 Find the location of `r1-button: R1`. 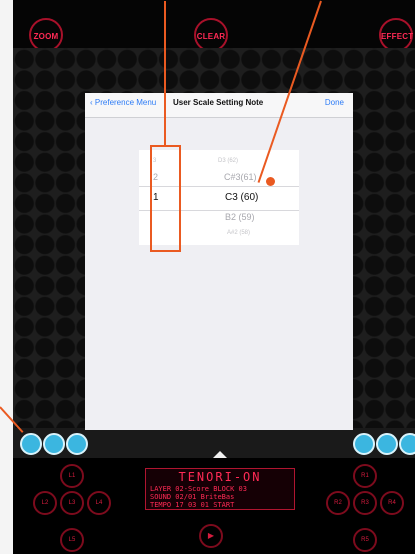

r1-button: R1 is located at coordinates (365, 476).